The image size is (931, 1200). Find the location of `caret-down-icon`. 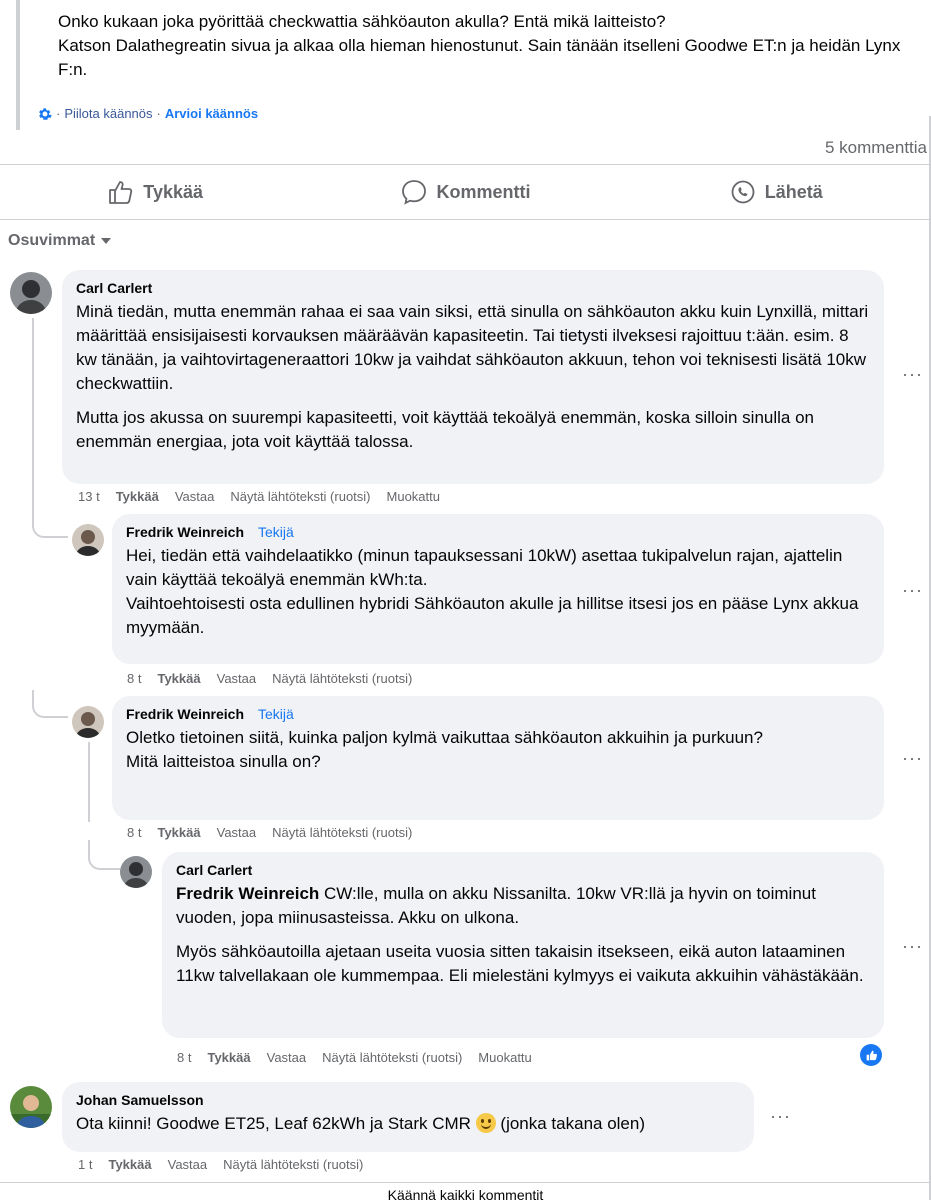

caret-down-icon is located at coordinates (106, 241).